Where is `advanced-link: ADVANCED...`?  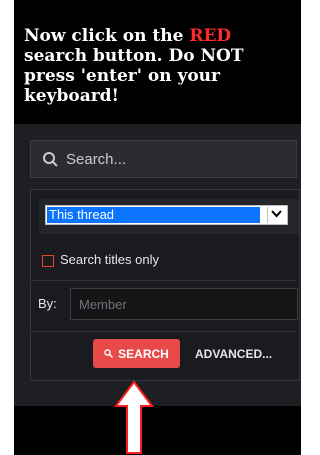
advanced-link: ADVANCED... is located at coordinates (233, 354).